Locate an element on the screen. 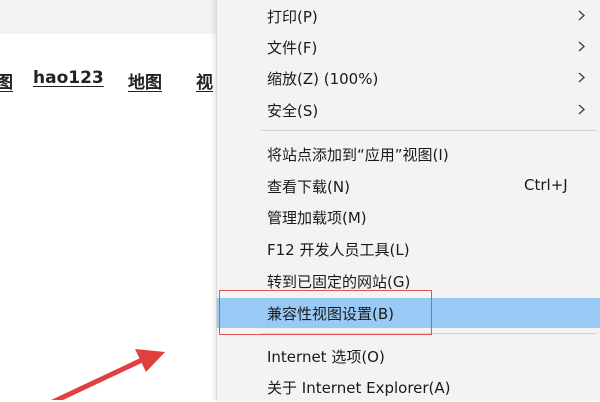 This screenshot has width=600, height=402. menu-item-developer-tools: F12 开发人员工具(L) is located at coordinates (408, 249).